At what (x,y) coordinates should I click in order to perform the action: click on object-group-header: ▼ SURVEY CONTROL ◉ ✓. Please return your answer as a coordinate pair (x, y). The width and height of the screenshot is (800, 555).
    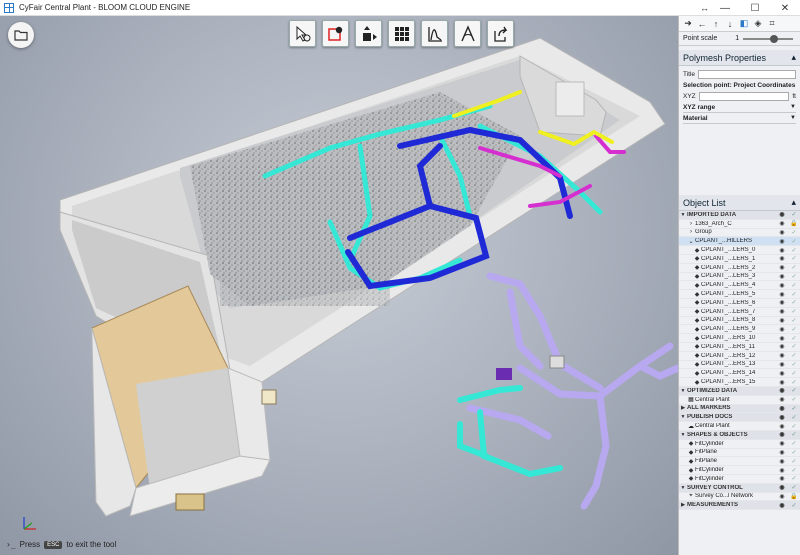
    Looking at the image, I should click on (739, 488).